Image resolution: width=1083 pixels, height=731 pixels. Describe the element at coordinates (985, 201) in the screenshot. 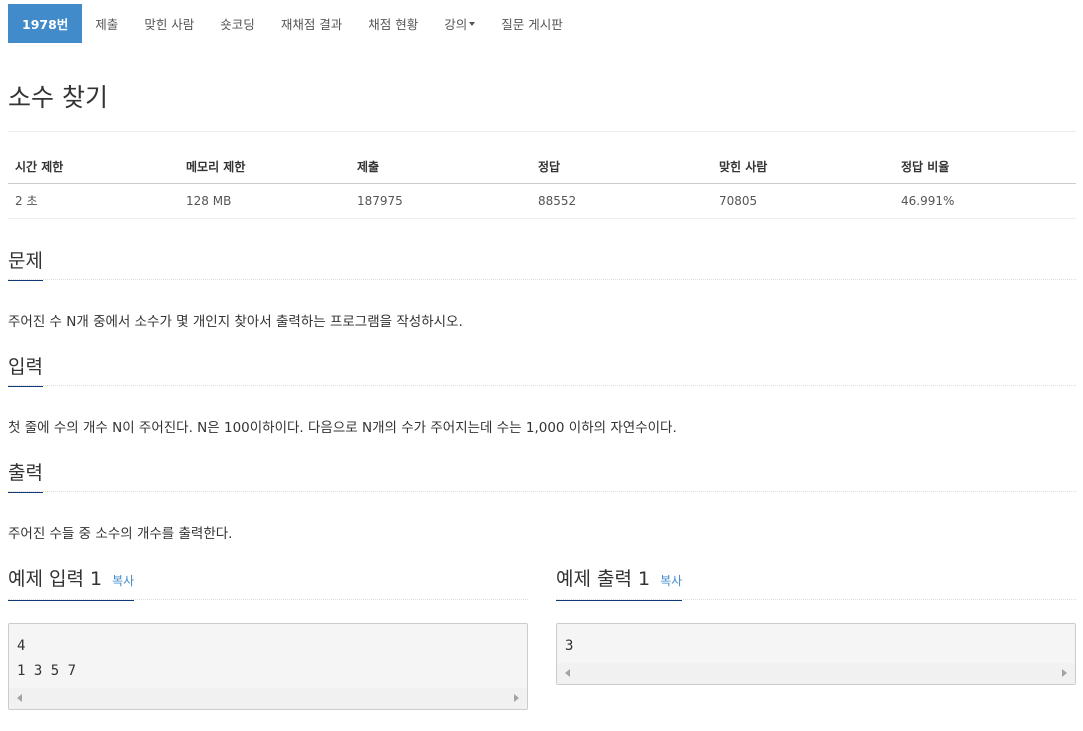

I see `table-cell: 46.991%` at that location.